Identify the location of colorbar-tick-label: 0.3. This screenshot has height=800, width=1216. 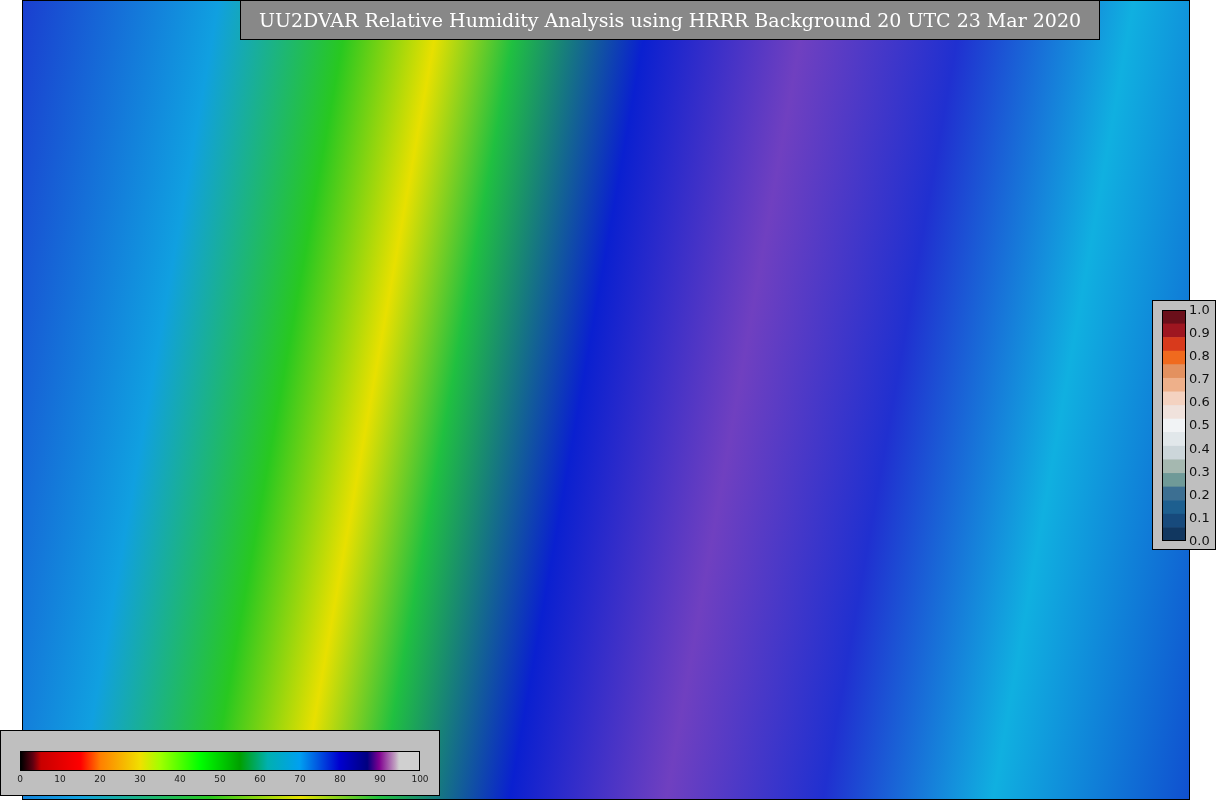
(1199, 471).